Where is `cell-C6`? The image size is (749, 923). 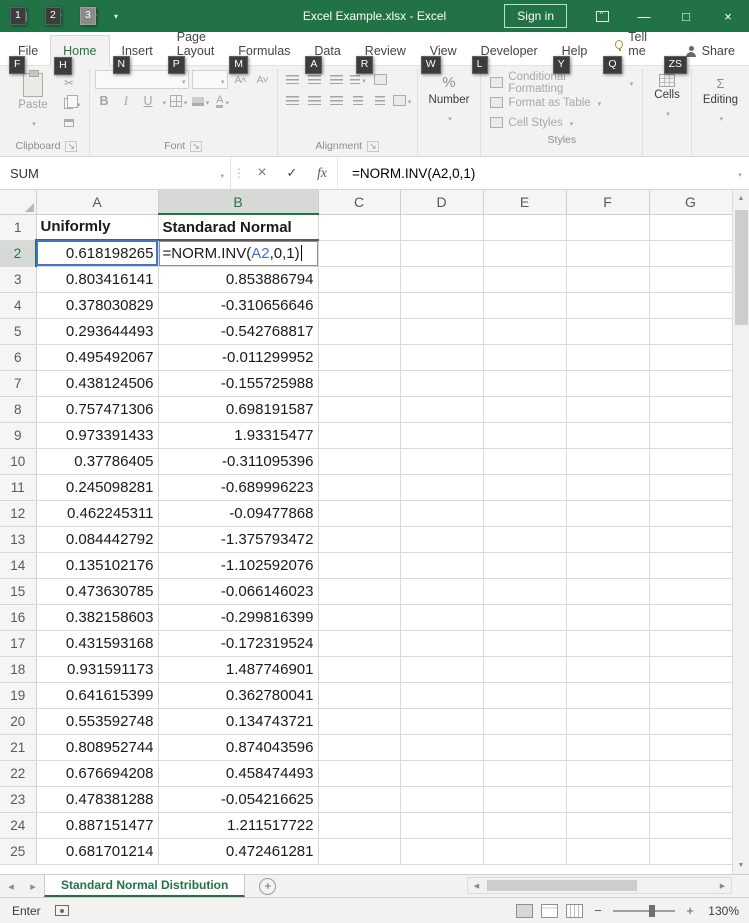 cell-C6 is located at coordinates (359, 357).